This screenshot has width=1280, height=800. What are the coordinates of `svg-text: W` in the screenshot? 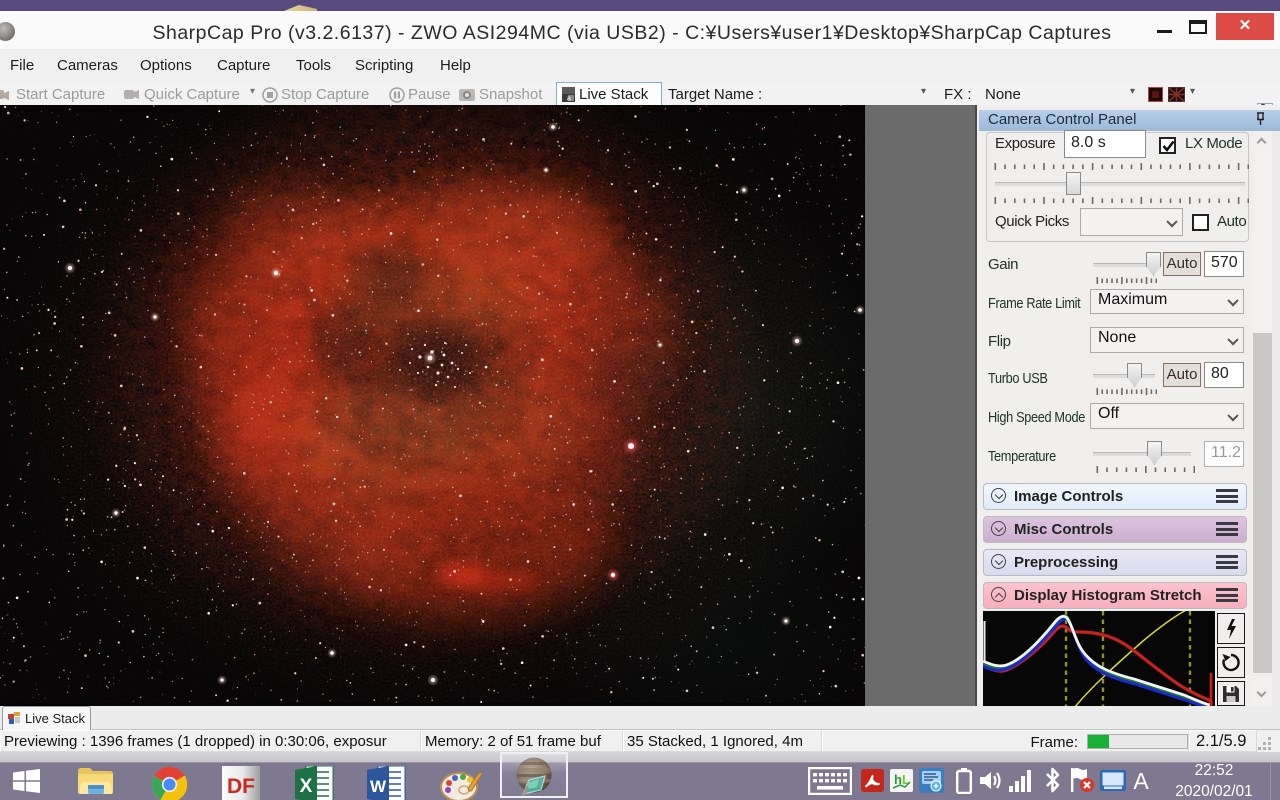 It's located at (378, 786).